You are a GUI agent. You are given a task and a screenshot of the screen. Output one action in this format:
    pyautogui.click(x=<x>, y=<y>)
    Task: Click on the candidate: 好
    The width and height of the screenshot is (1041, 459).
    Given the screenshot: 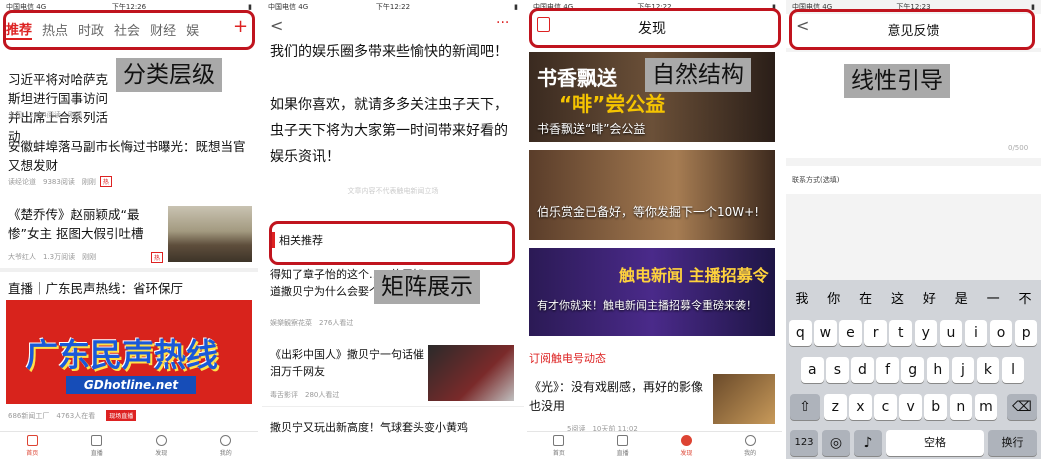 What is the action you would take?
    pyautogui.click(x=929, y=297)
    